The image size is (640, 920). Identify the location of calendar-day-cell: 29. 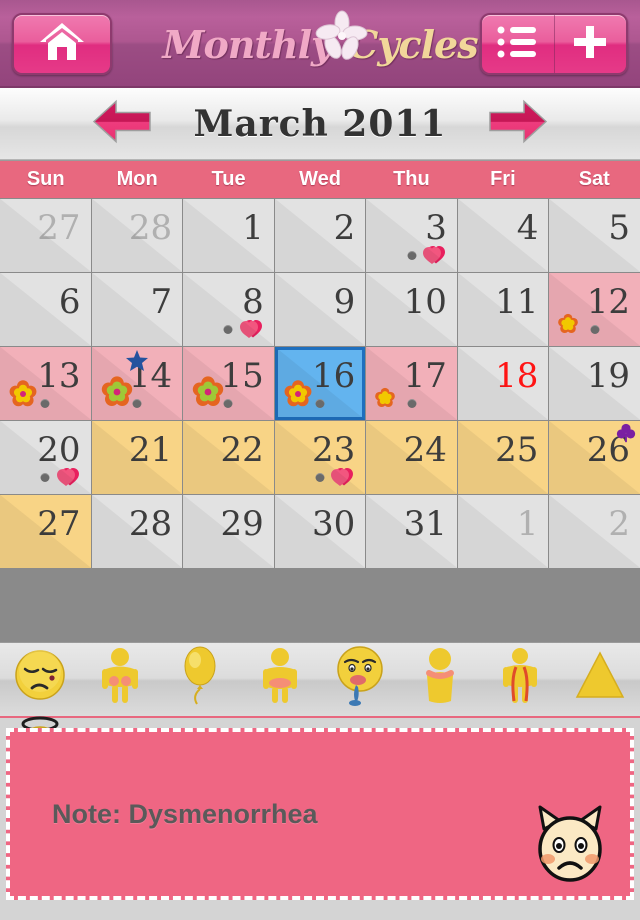
(228, 531).